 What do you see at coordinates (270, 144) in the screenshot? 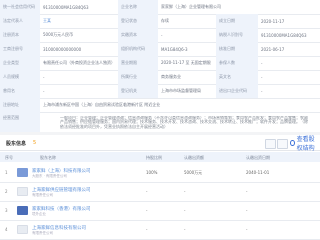
I see `chart-view-icon` at bounding box center [270, 144].